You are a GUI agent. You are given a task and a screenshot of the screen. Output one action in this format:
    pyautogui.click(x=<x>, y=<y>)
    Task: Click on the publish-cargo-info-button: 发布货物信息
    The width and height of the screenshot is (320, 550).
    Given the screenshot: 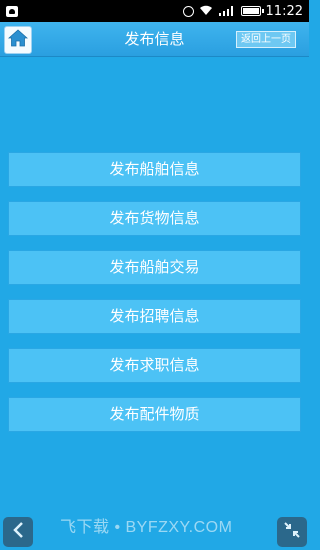 What is the action you would take?
    pyautogui.click(x=154, y=218)
    